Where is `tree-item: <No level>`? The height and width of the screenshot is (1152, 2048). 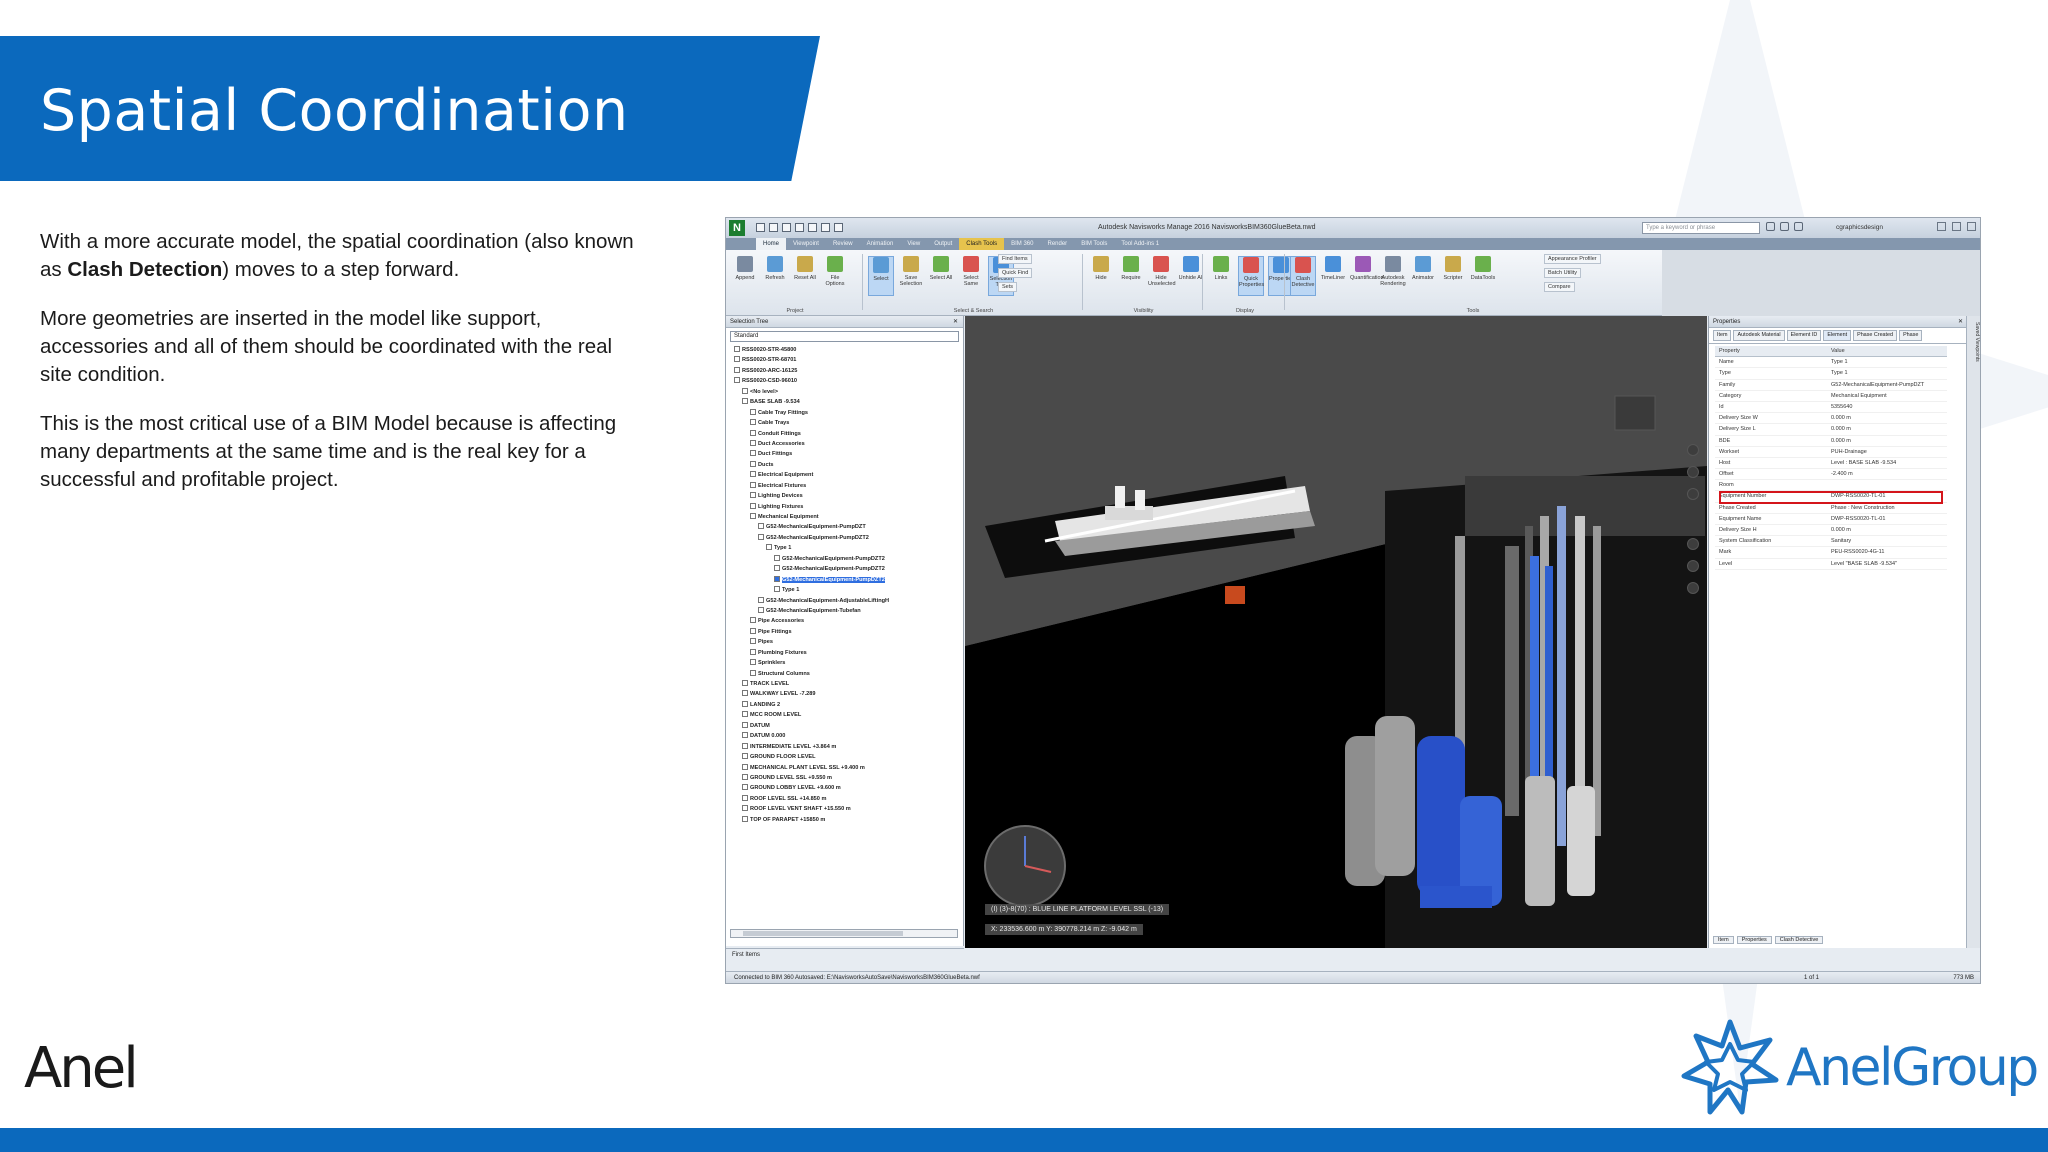 tree-item: <No level> is located at coordinates (848, 392).